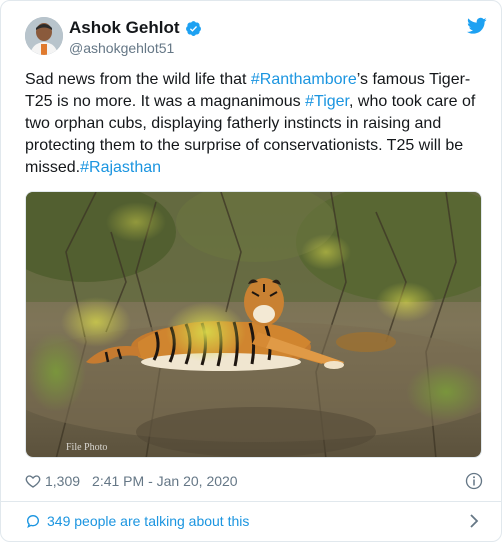 Image resolution: width=502 pixels, height=542 pixels. What do you see at coordinates (255, 481) in the screenshot?
I see `tweet-meta: 1,309 2:41 PM - Jan 20, 2020` at bounding box center [255, 481].